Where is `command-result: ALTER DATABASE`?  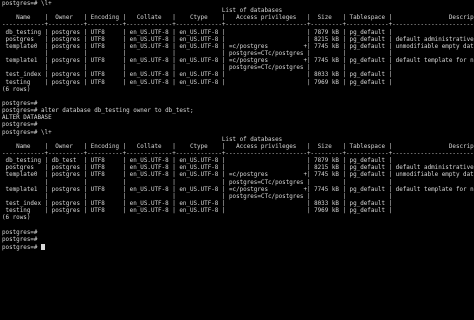 command-result: ALTER DATABASE is located at coordinates (27, 118).